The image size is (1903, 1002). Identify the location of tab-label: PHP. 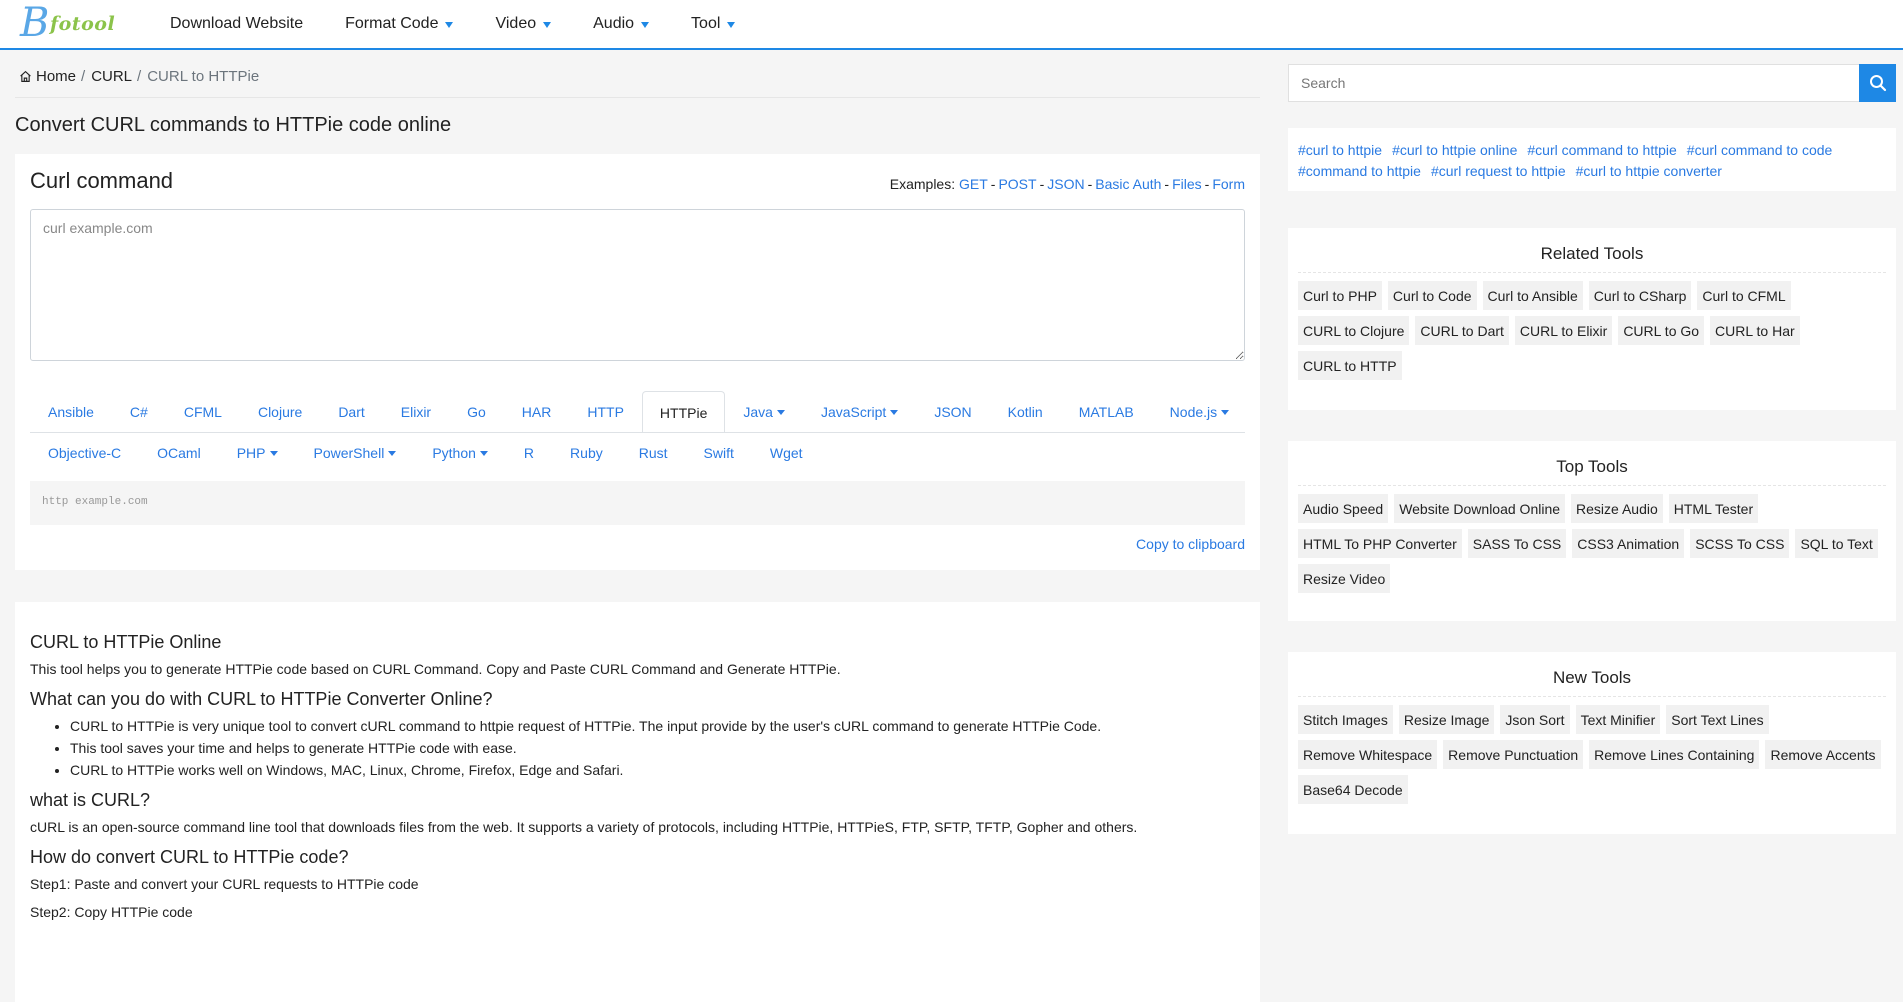
(251, 453).